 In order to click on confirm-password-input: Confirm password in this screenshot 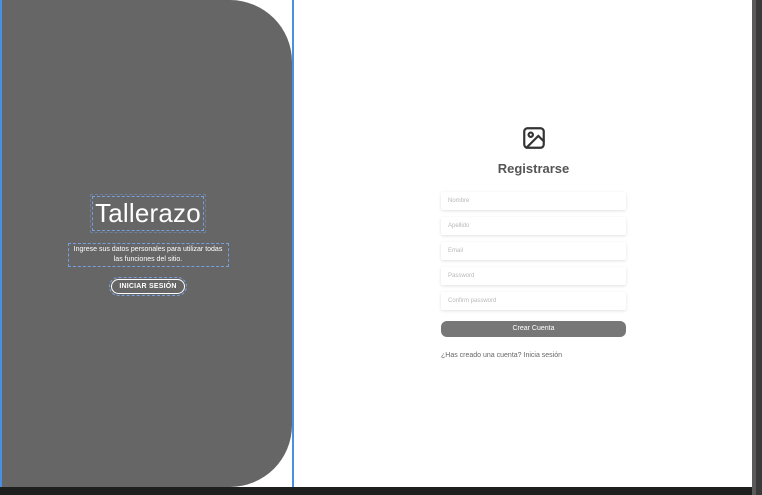, I will do `click(533, 301)`.